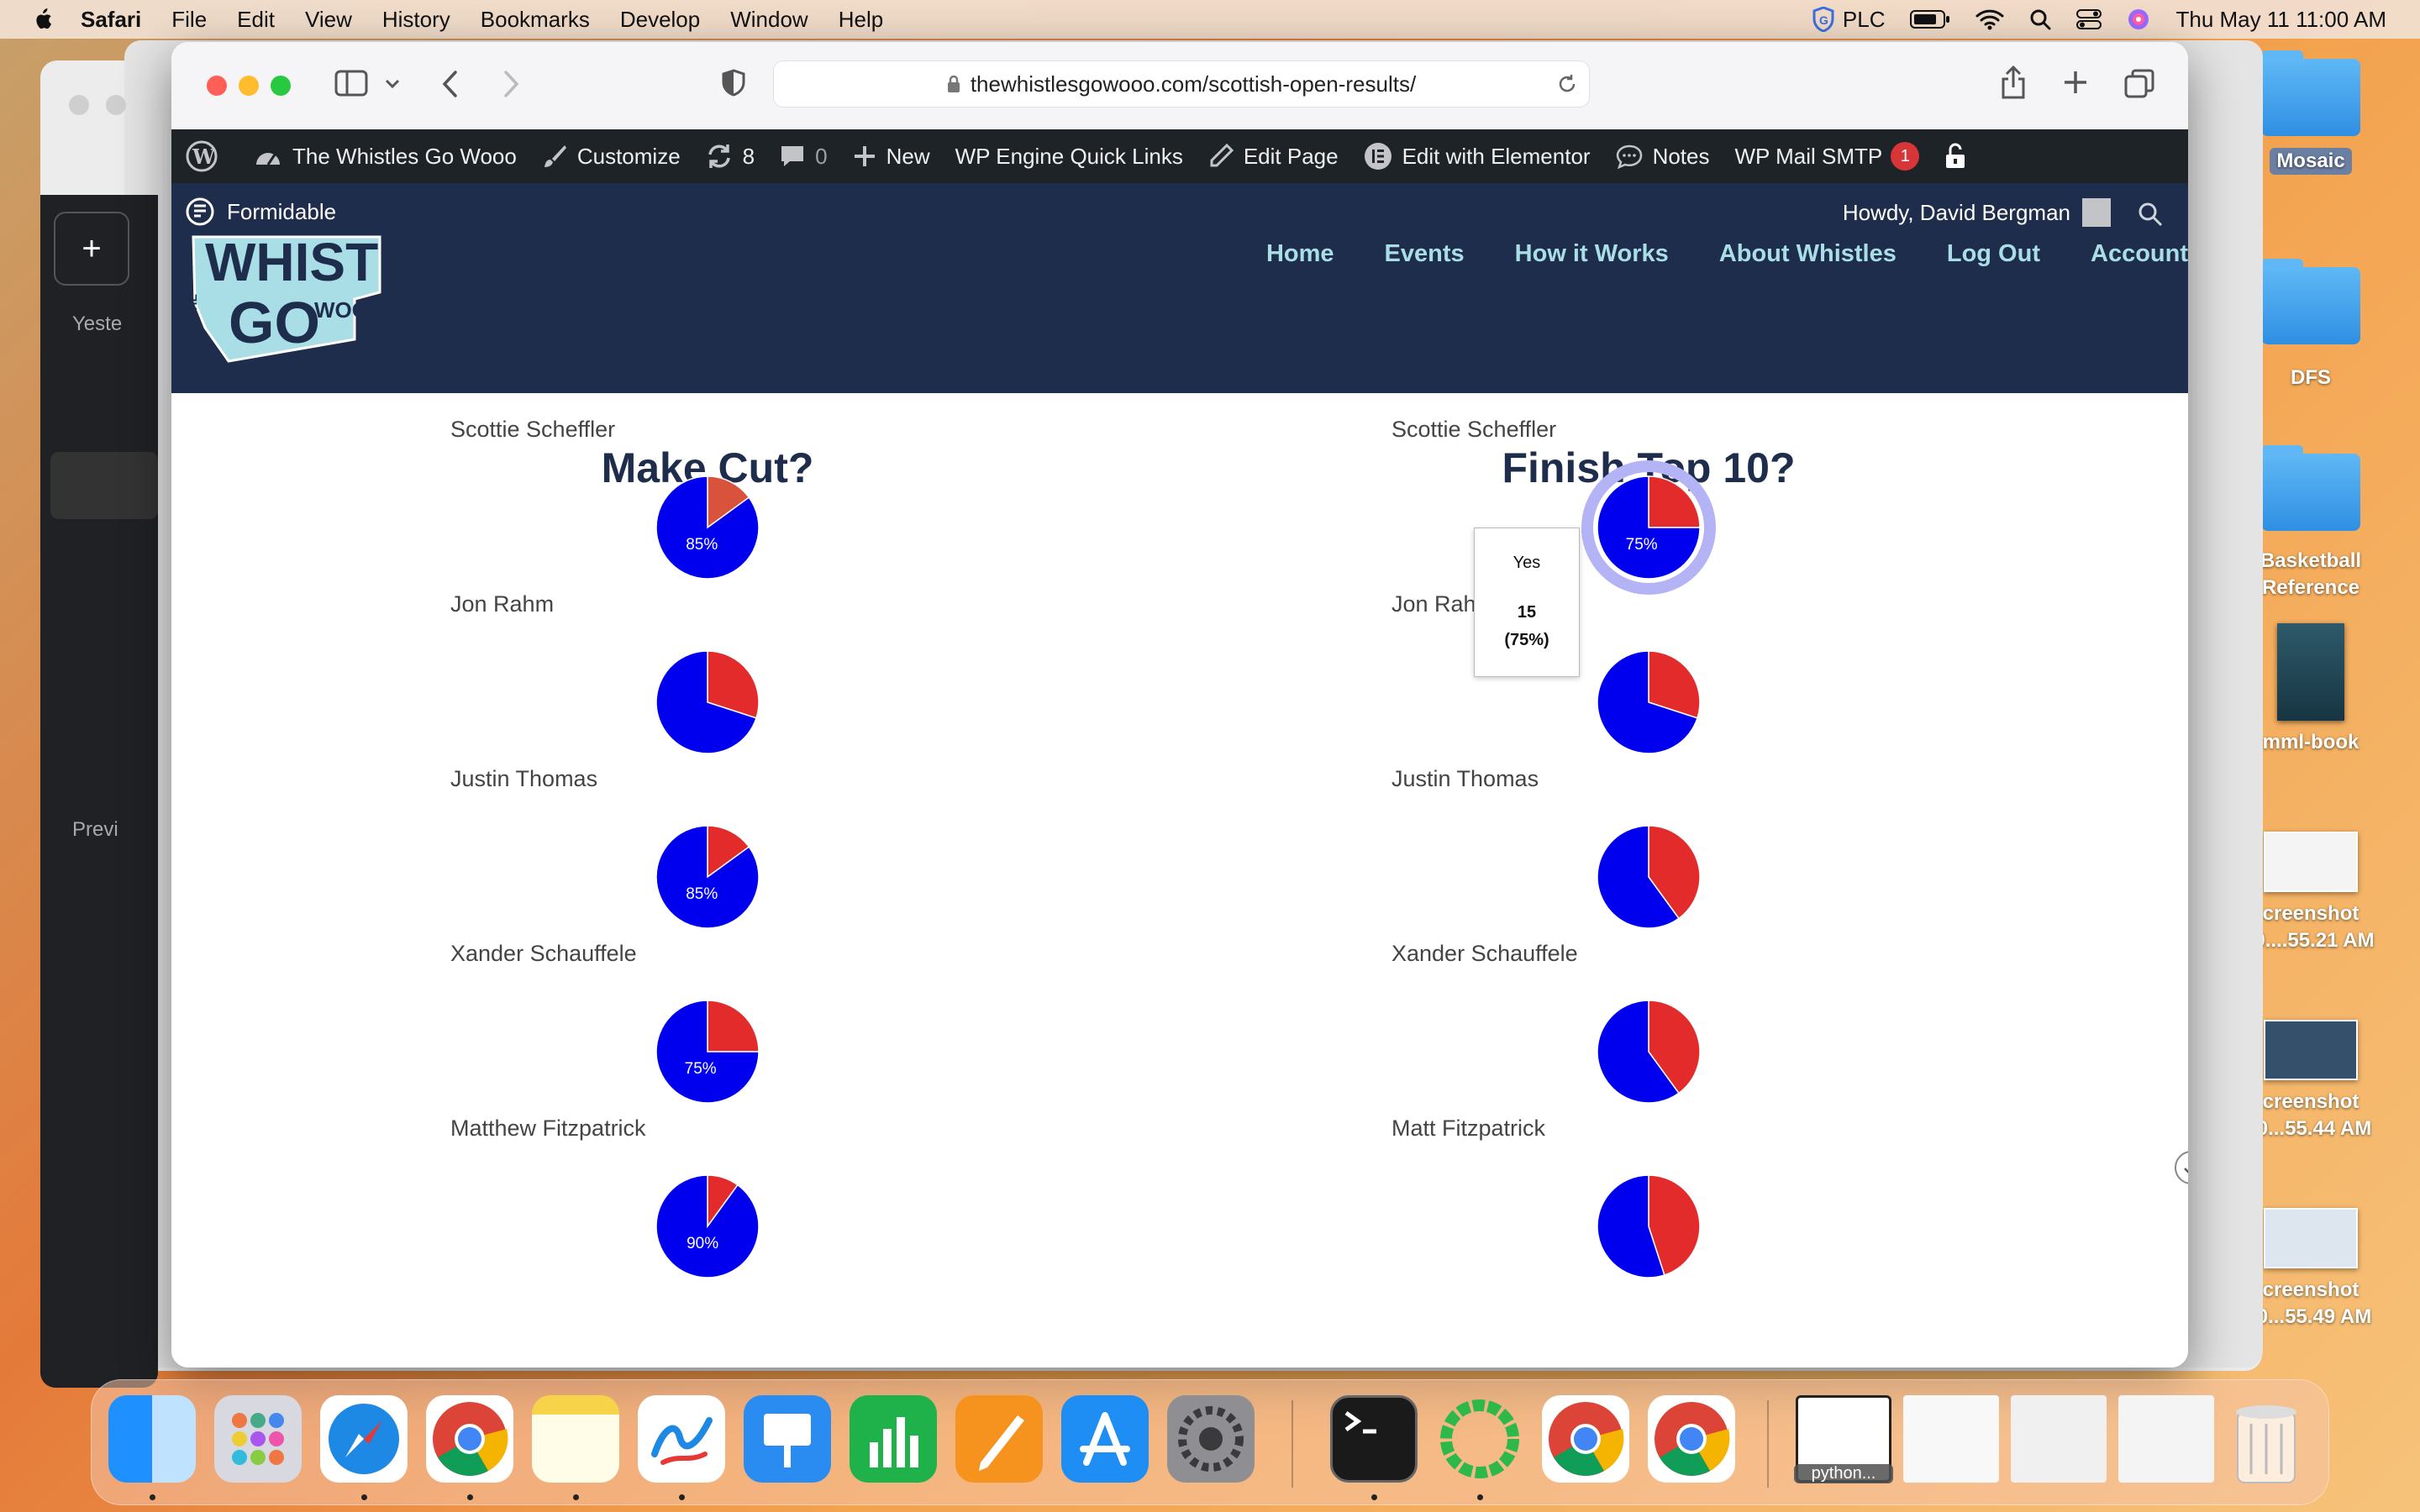  Describe the element at coordinates (1567, 84) in the screenshot. I see `reload-icon` at that location.